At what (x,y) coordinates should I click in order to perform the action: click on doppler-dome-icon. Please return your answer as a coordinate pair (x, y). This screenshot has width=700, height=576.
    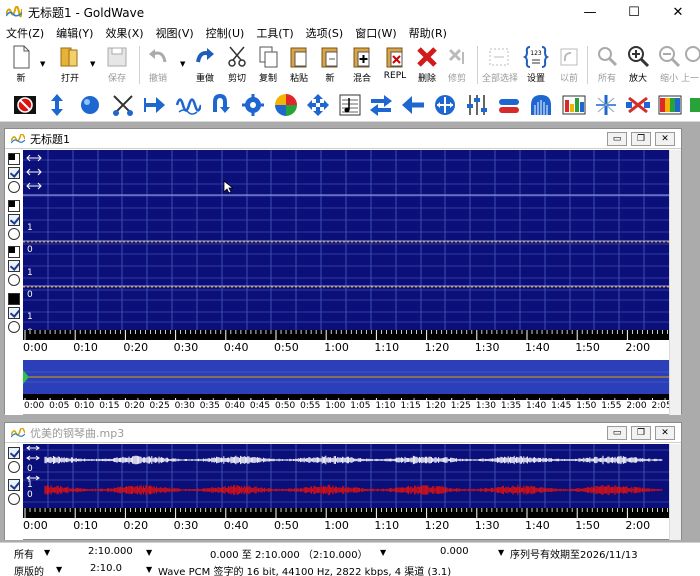
    Looking at the image, I should click on (541, 105).